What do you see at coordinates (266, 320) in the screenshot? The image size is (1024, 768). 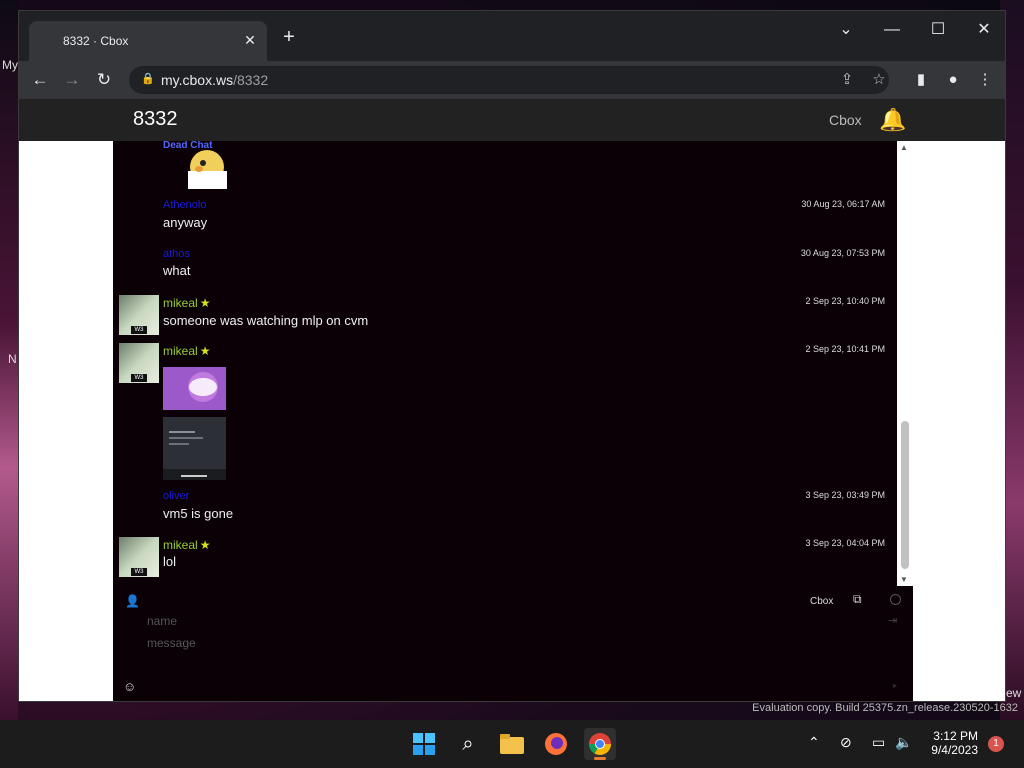 I see `message-text: someone was watching mlp on cvm` at bounding box center [266, 320].